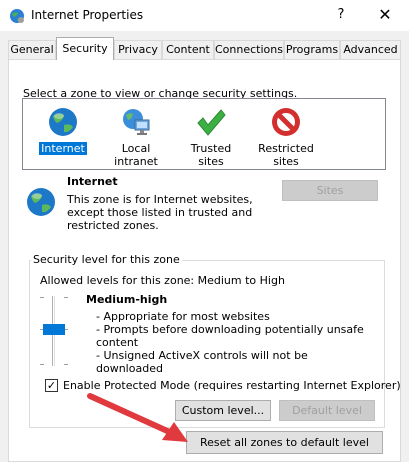 The height and width of the screenshot is (462, 409). Describe the element at coordinates (92, 181) in the screenshot. I see `zone-description-title: Internet` at that location.